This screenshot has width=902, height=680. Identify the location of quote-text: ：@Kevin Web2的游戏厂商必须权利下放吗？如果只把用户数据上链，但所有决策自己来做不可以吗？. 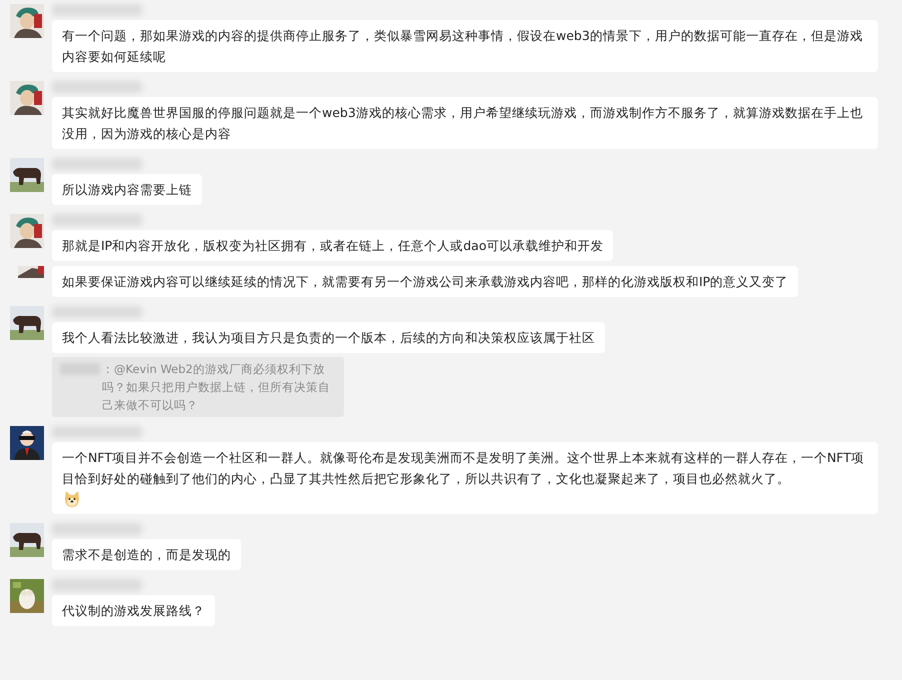
(216, 387).